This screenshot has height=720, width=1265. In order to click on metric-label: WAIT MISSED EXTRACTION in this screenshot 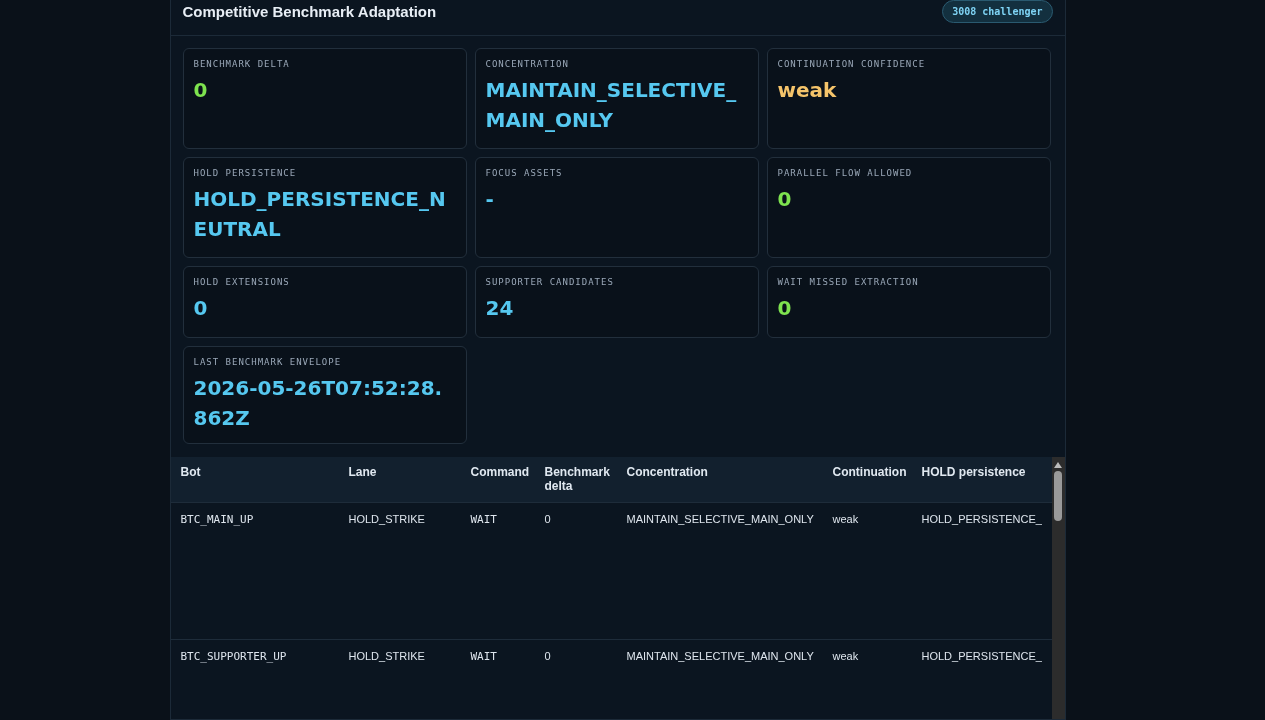, I will do `click(848, 282)`.